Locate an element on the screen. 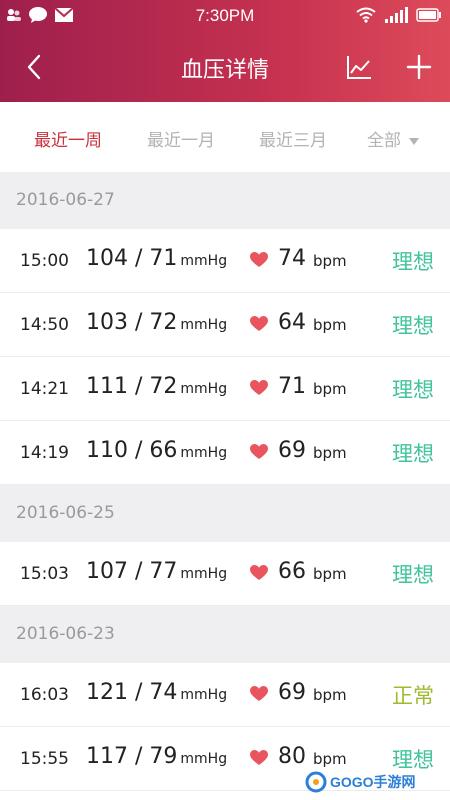 The width and height of the screenshot is (450, 800). battery-icon is located at coordinates (428, 15).